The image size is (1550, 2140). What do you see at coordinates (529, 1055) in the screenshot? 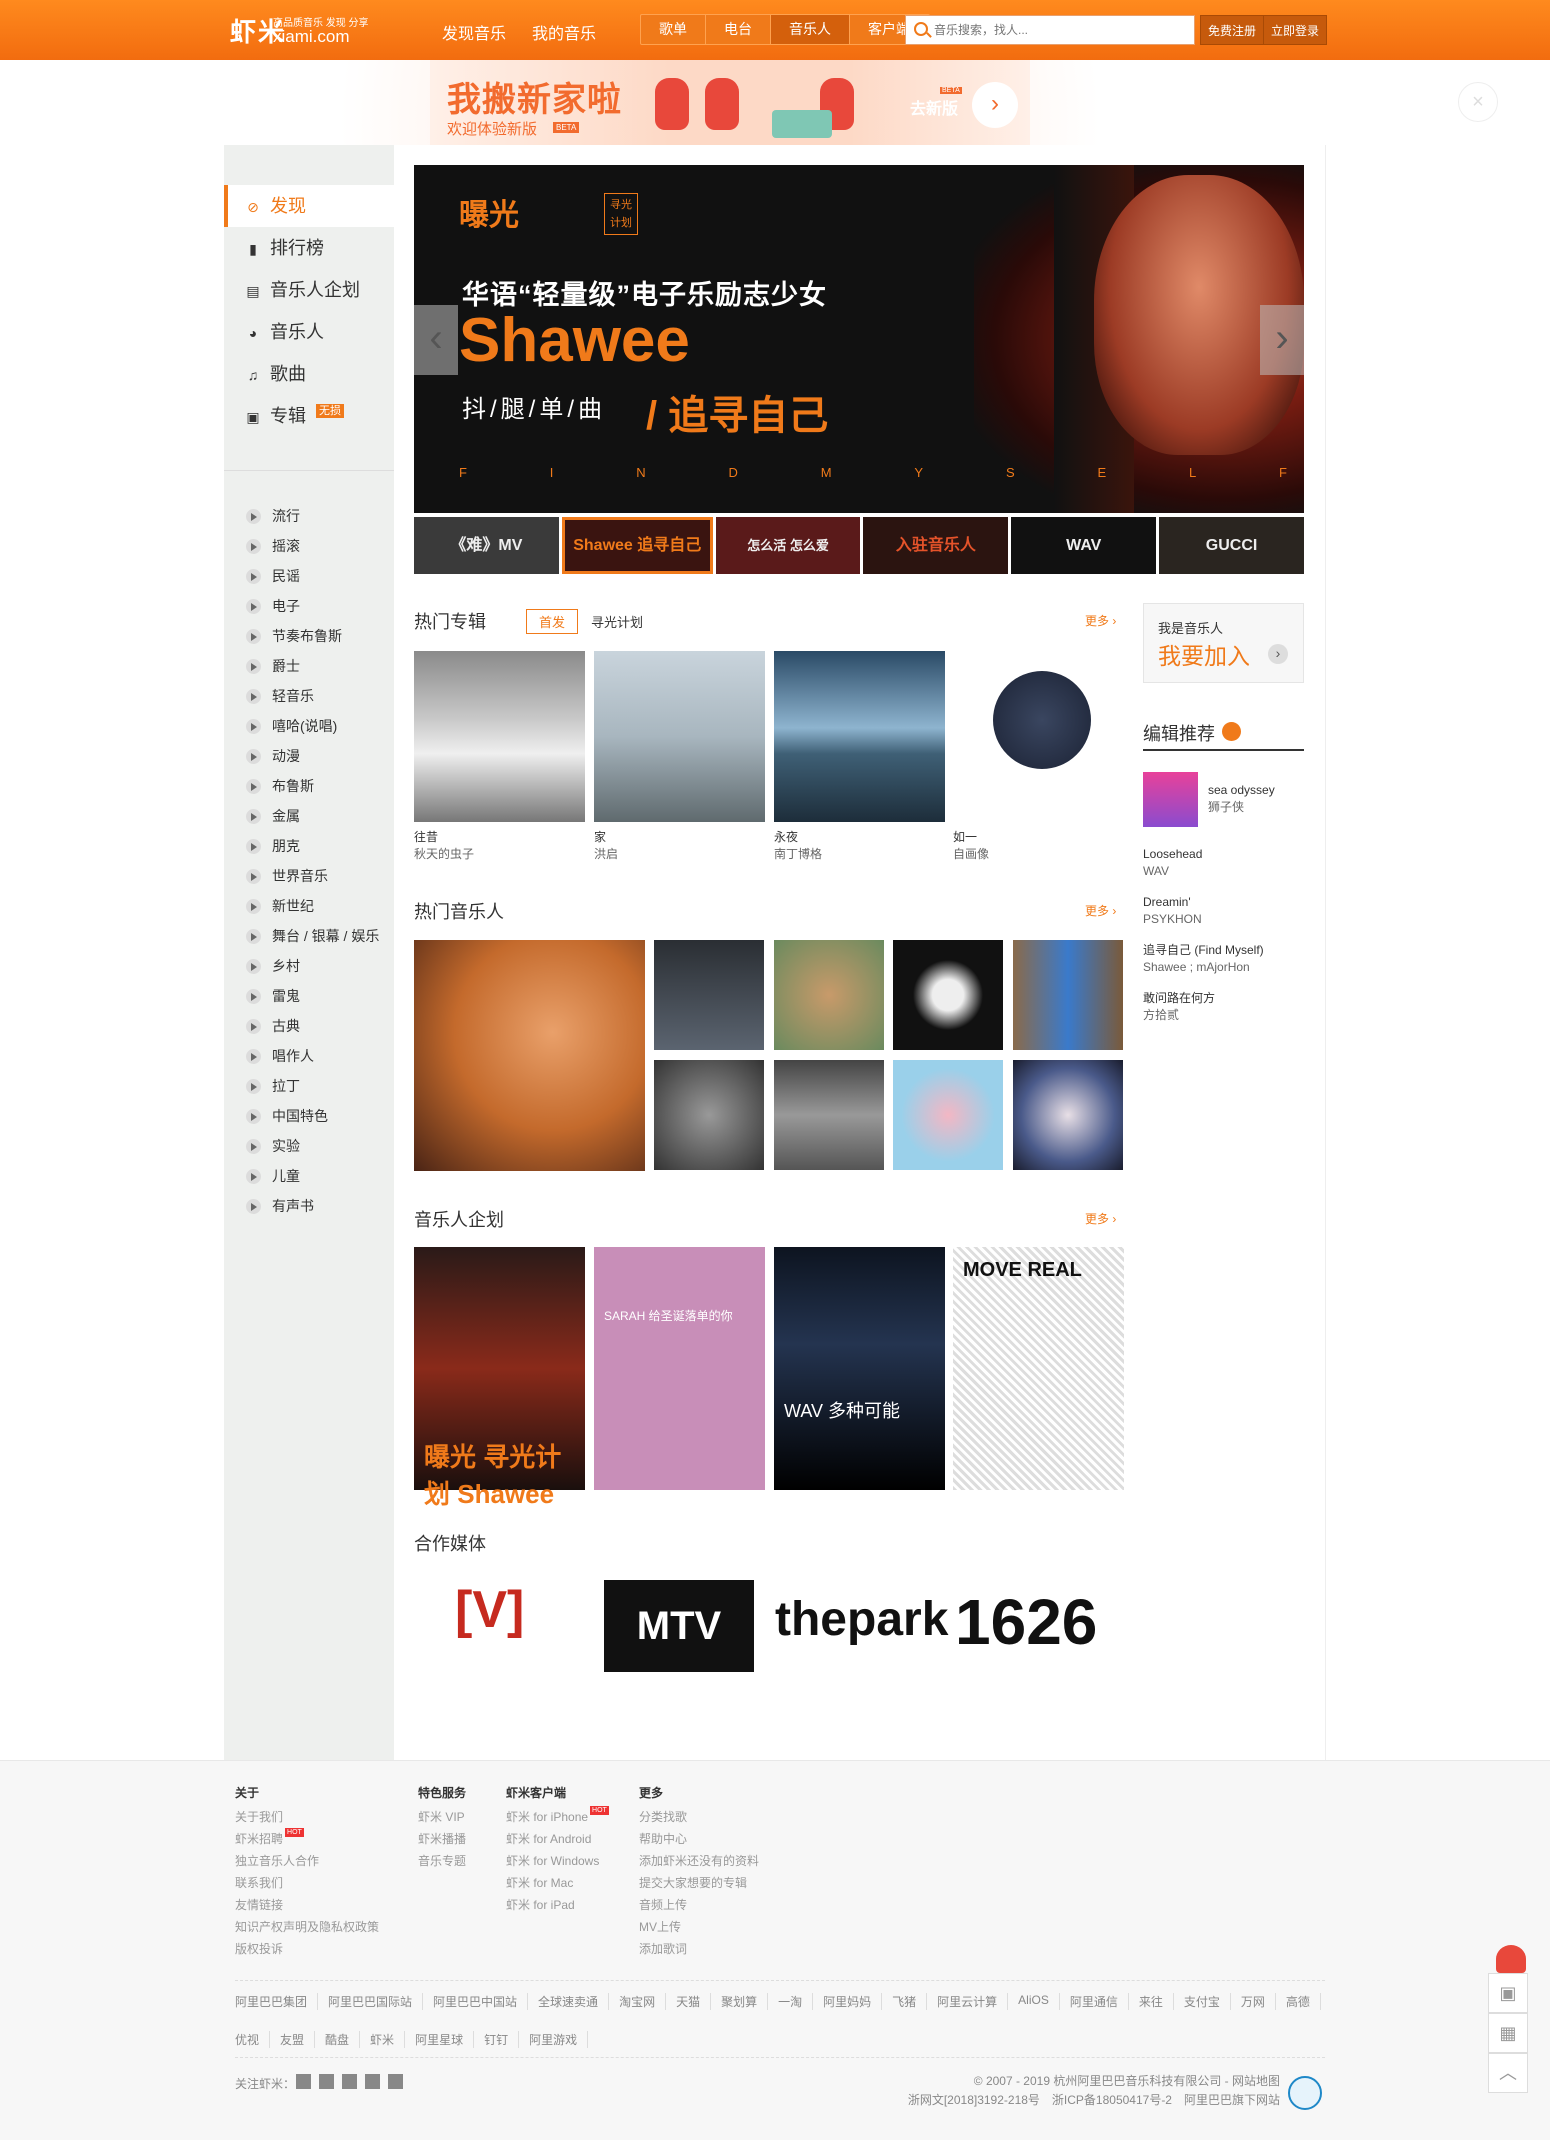
I see `artist-photo-large` at bounding box center [529, 1055].